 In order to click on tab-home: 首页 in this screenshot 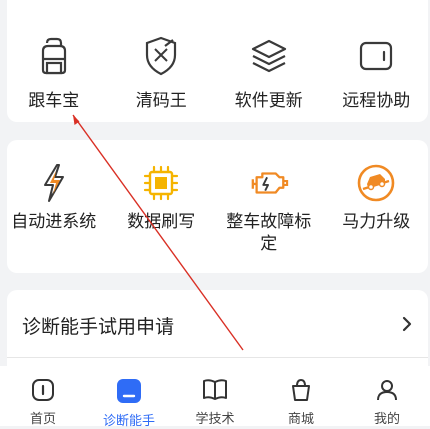, I will do `click(43, 396)`.